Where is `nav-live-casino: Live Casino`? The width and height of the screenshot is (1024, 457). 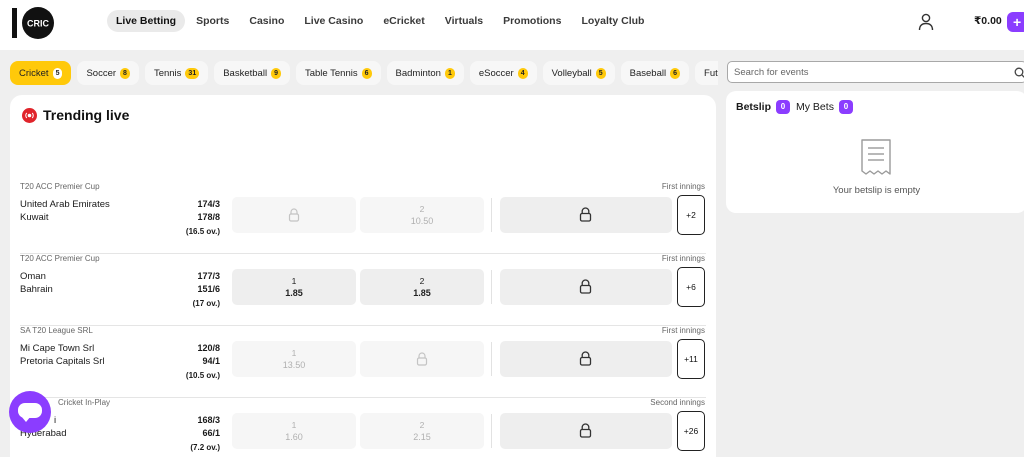
nav-live-casino: Live Casino is located at coordinates (333, 21).